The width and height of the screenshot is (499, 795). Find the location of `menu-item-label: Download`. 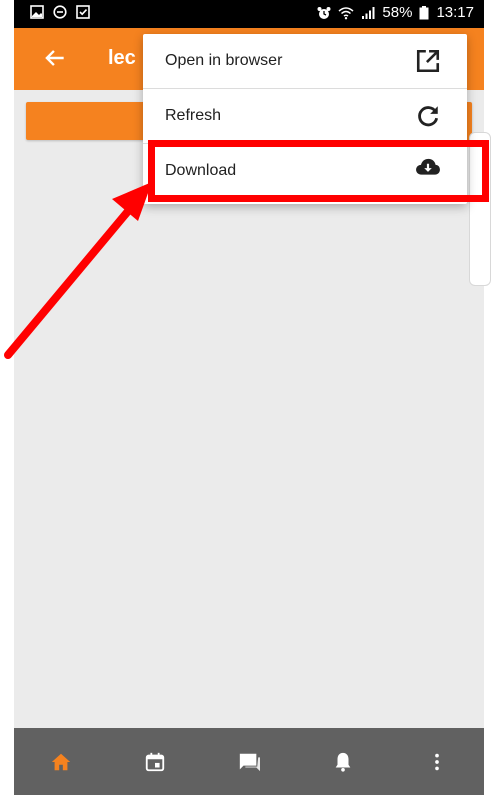

menu-item-label: Download is located at coordinates (201, 170).